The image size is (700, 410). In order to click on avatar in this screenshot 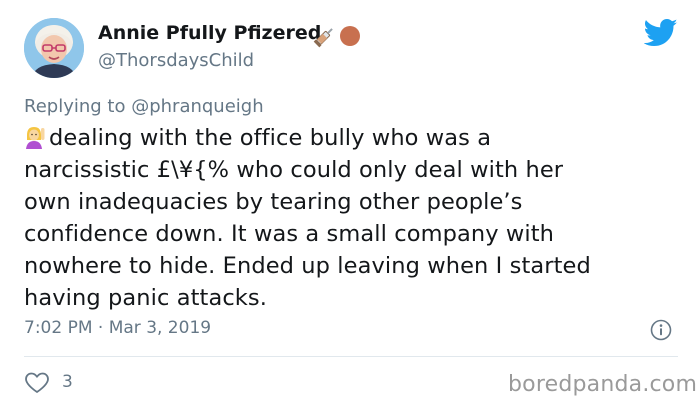, I will do `click(54, 48)`.